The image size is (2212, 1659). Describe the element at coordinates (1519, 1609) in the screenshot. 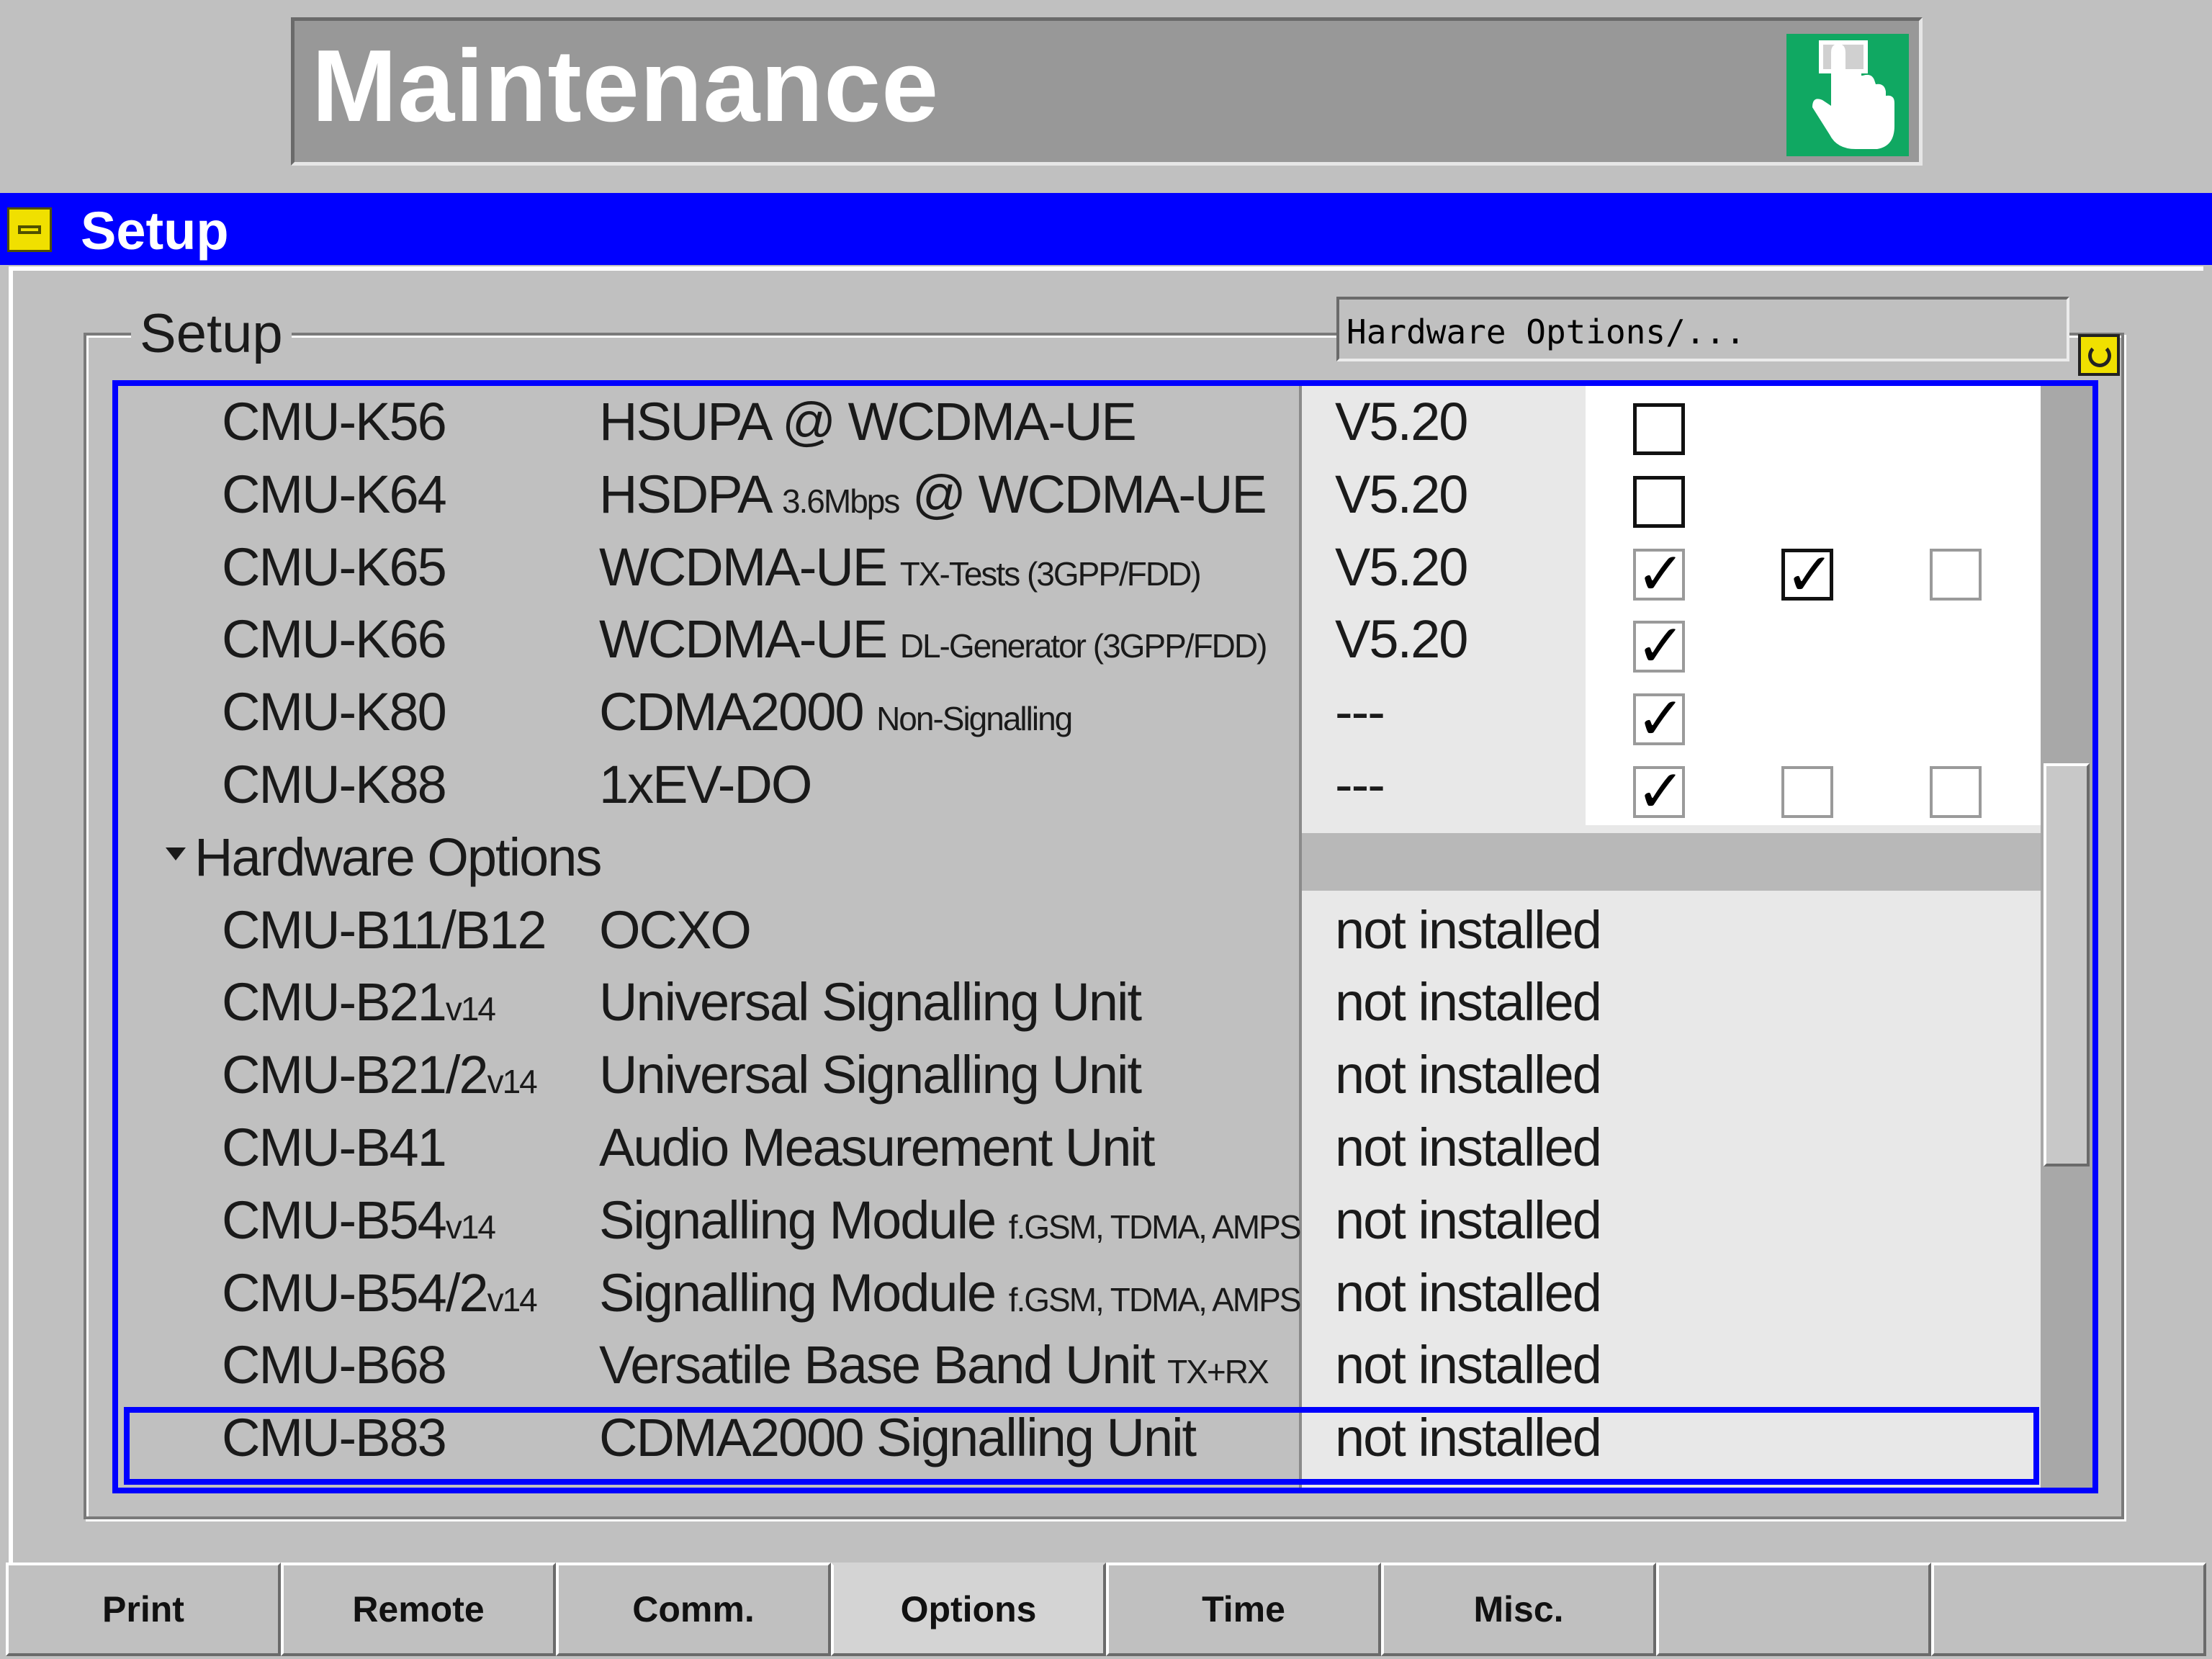

I see `tab-misc: Misc.` at that location.